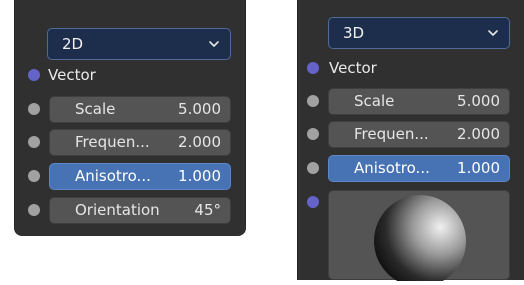 The image size is (524, 285). Describe the element at coordinates (117, 210) in the screenshot. I see `field-label: Orientation` at that location.